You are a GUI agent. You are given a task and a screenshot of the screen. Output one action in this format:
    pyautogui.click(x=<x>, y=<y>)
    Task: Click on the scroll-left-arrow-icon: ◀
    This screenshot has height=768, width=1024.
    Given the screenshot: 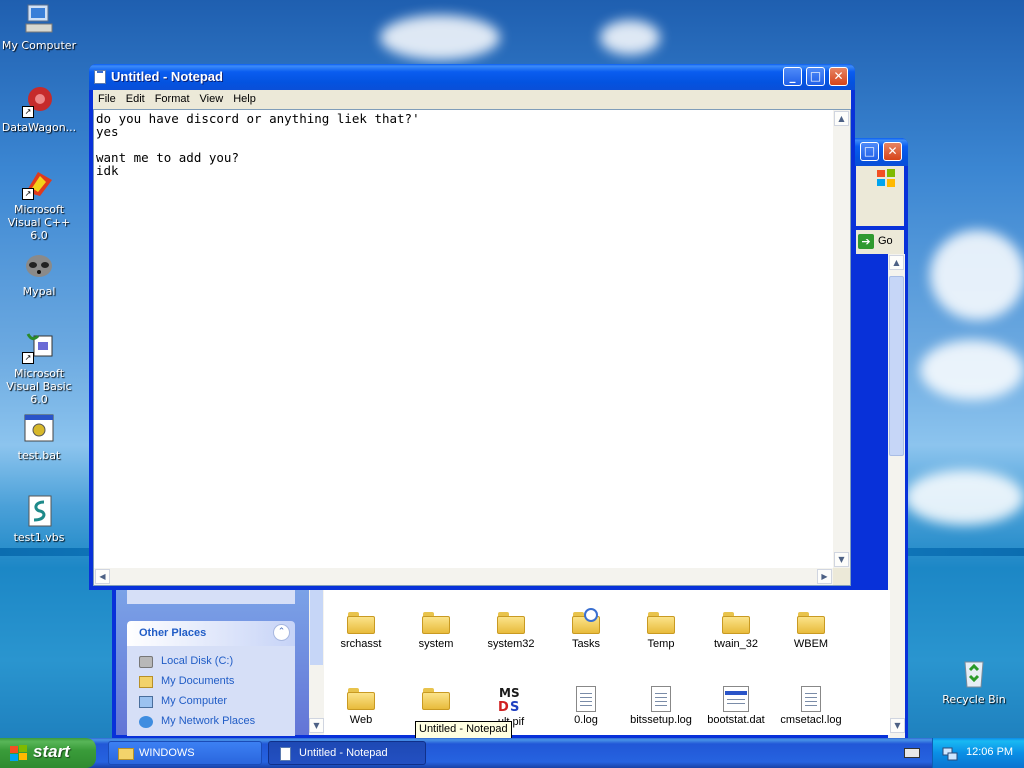 What is the action you would take?
    pyautogui.click(x=102, y=576)
    